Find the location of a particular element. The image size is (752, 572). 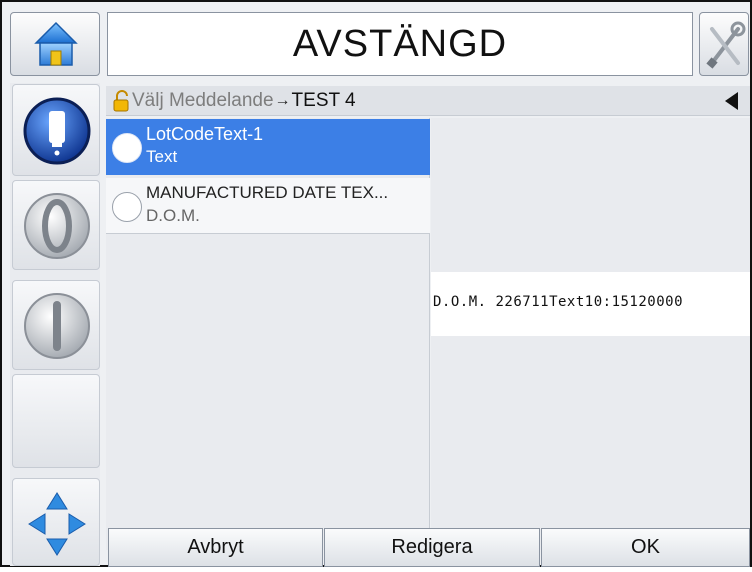

navigation-button is located at coordinates (56, 522).